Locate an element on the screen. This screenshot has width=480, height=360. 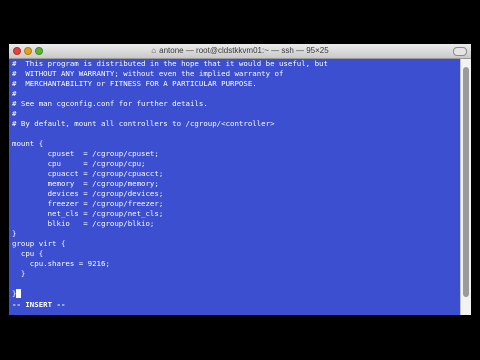
terminal-line-text: devices = /cgroup/devices; is located at coordinates (88, 193).